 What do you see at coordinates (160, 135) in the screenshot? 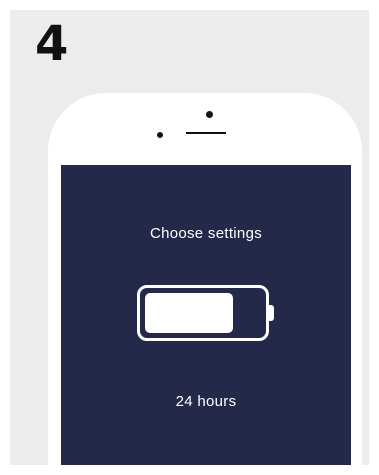
I see `sensor-dot-icon` at bounding box center [160, 135].